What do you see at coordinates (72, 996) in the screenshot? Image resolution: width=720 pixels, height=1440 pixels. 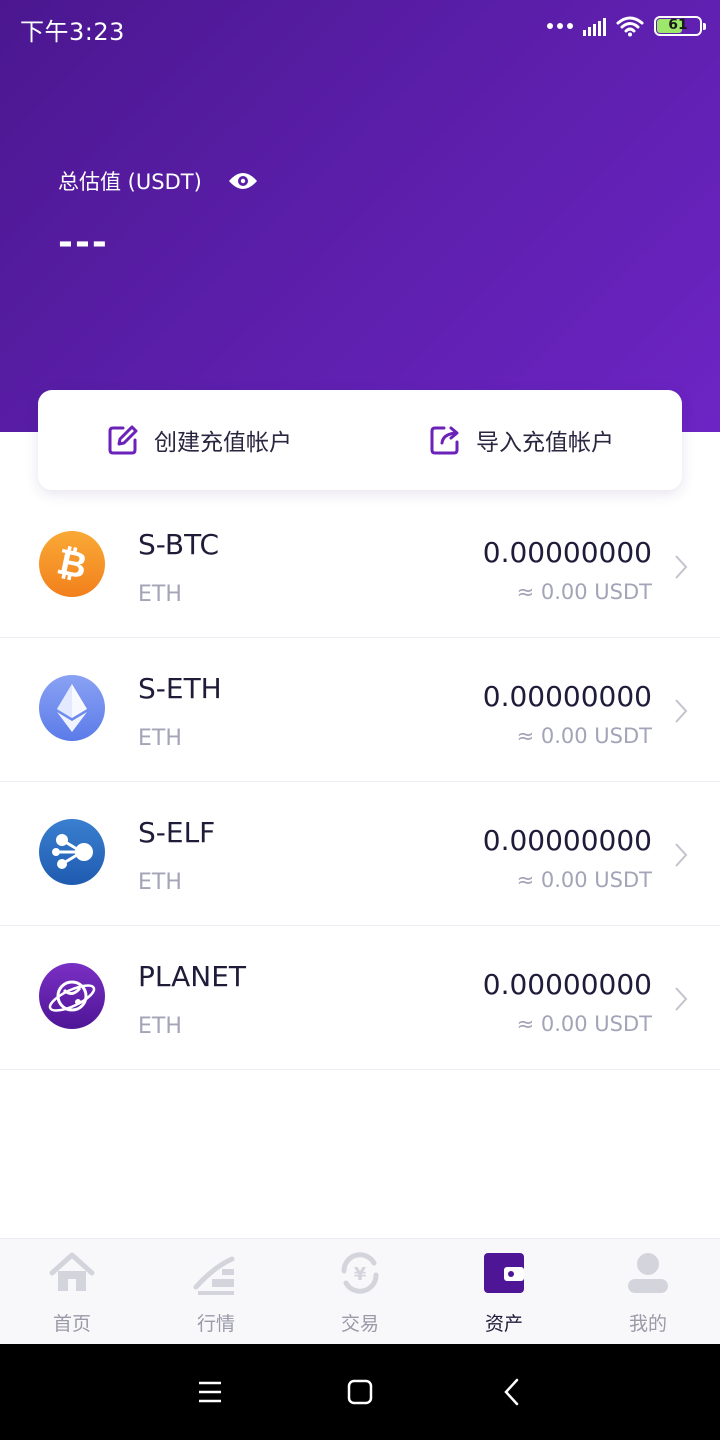 I see `planet-icon` at bounding box center [72, 996].